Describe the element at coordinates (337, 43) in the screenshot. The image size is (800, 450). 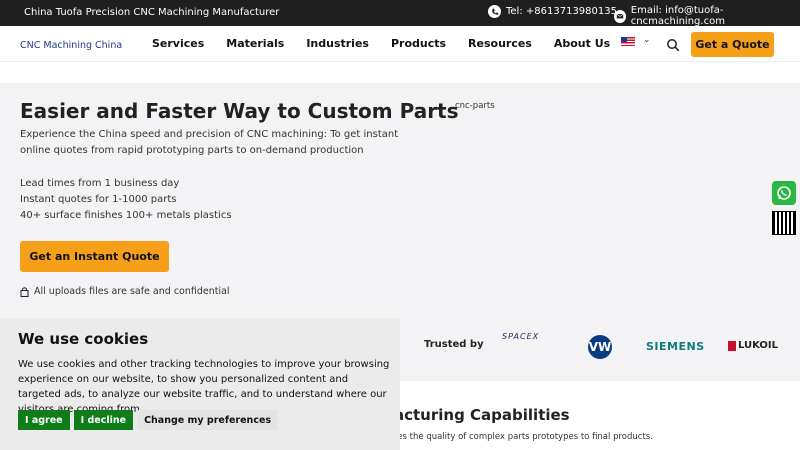
I see `nav-industries: Industries` at that location.